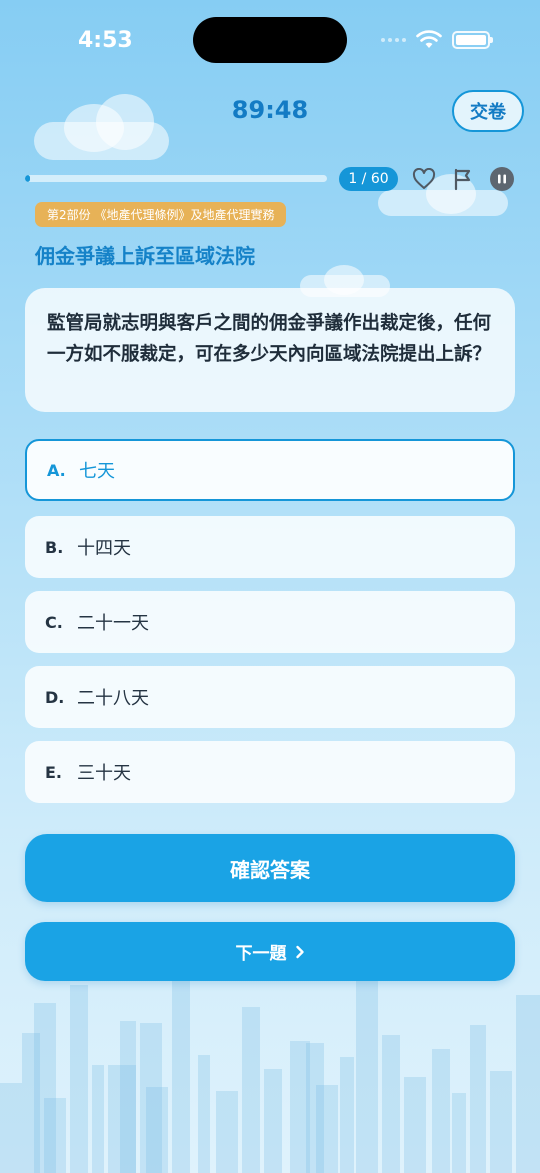  What do you see at coordinates (270, 470) in the screenshot?
I see `answer-option-a: A. 七天` at bounding box center [270, 470].